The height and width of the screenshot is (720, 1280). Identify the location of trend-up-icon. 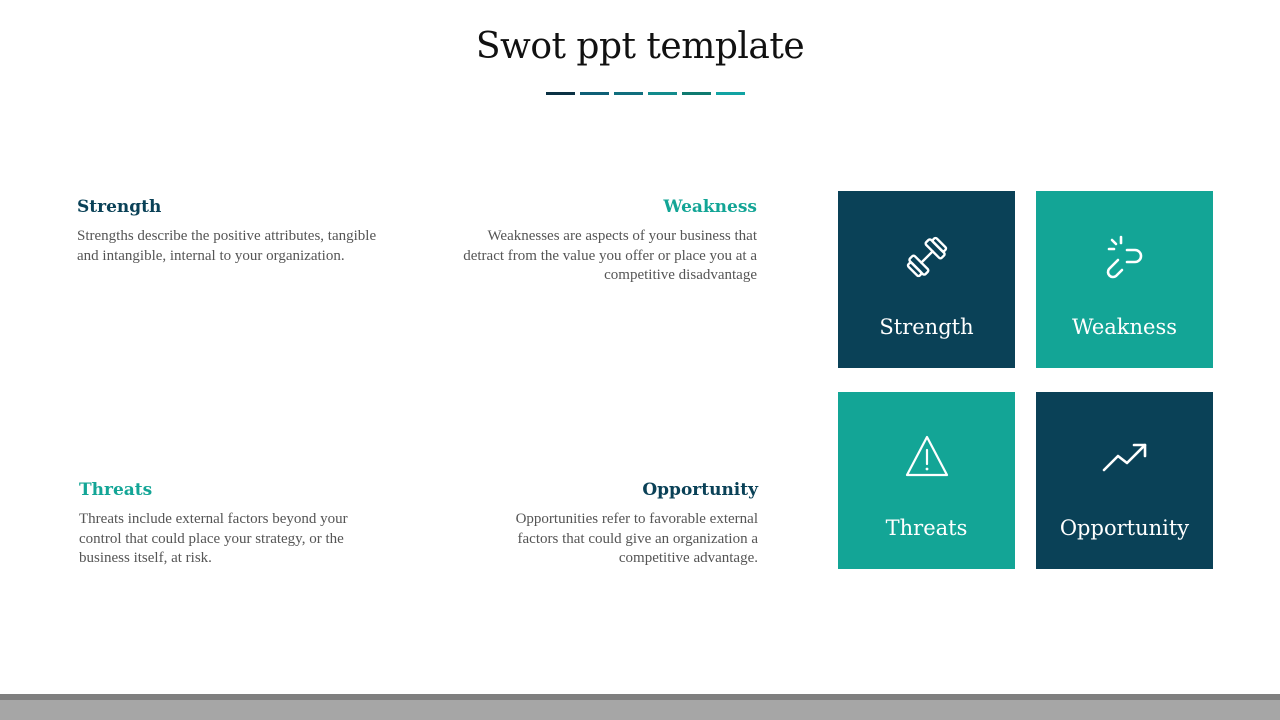
(1124, 457).